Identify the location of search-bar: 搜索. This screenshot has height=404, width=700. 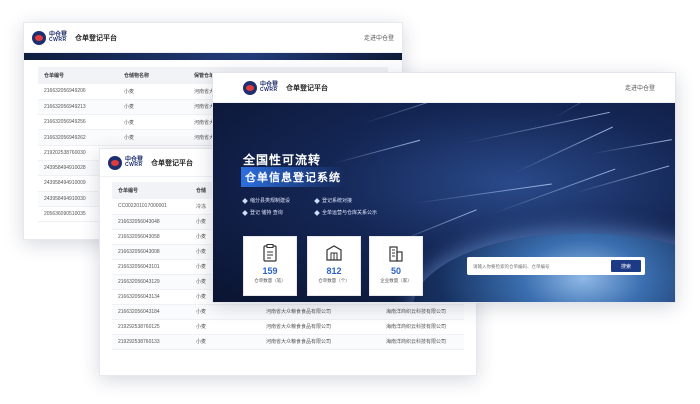
(556, 266).